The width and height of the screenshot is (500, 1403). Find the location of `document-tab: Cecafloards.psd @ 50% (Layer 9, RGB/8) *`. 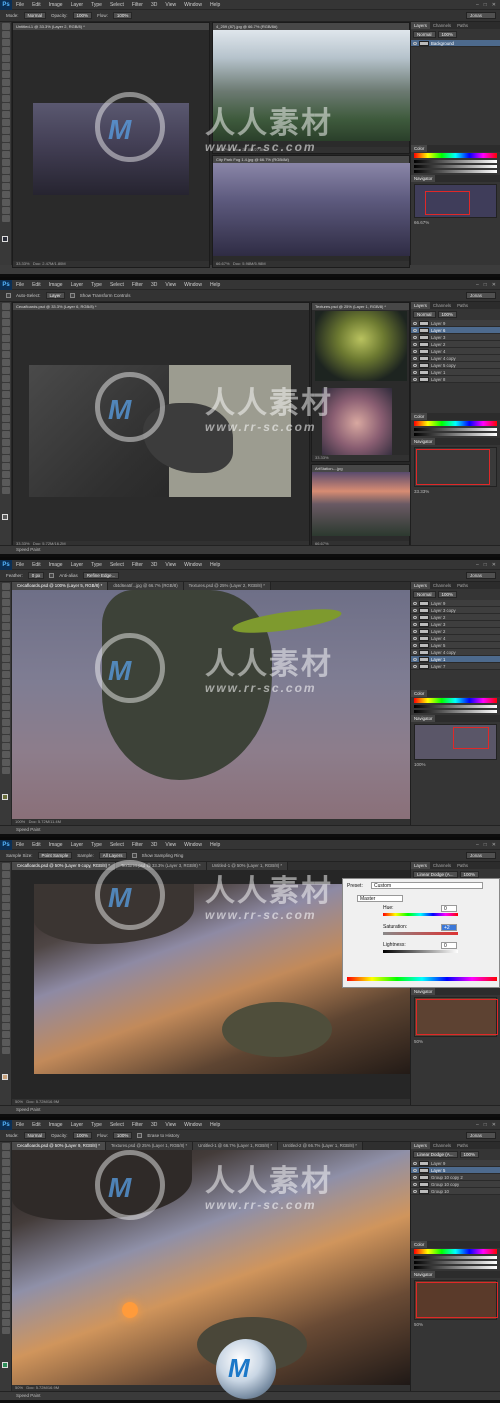

document-tab: Cecafloards.psd @ 50% (Layer 9, RGB/8) * is located at coordinates (59, 1146).